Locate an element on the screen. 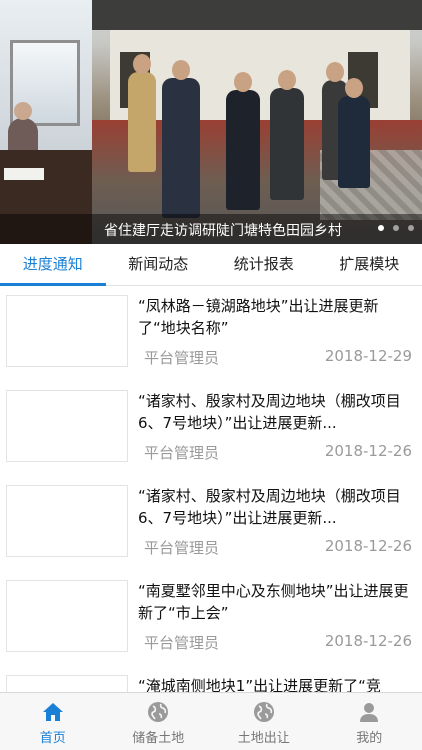  category-tabs: 进度通知 新闻动态 统计报表 扩展模块 is located at coordinates (211, 265).